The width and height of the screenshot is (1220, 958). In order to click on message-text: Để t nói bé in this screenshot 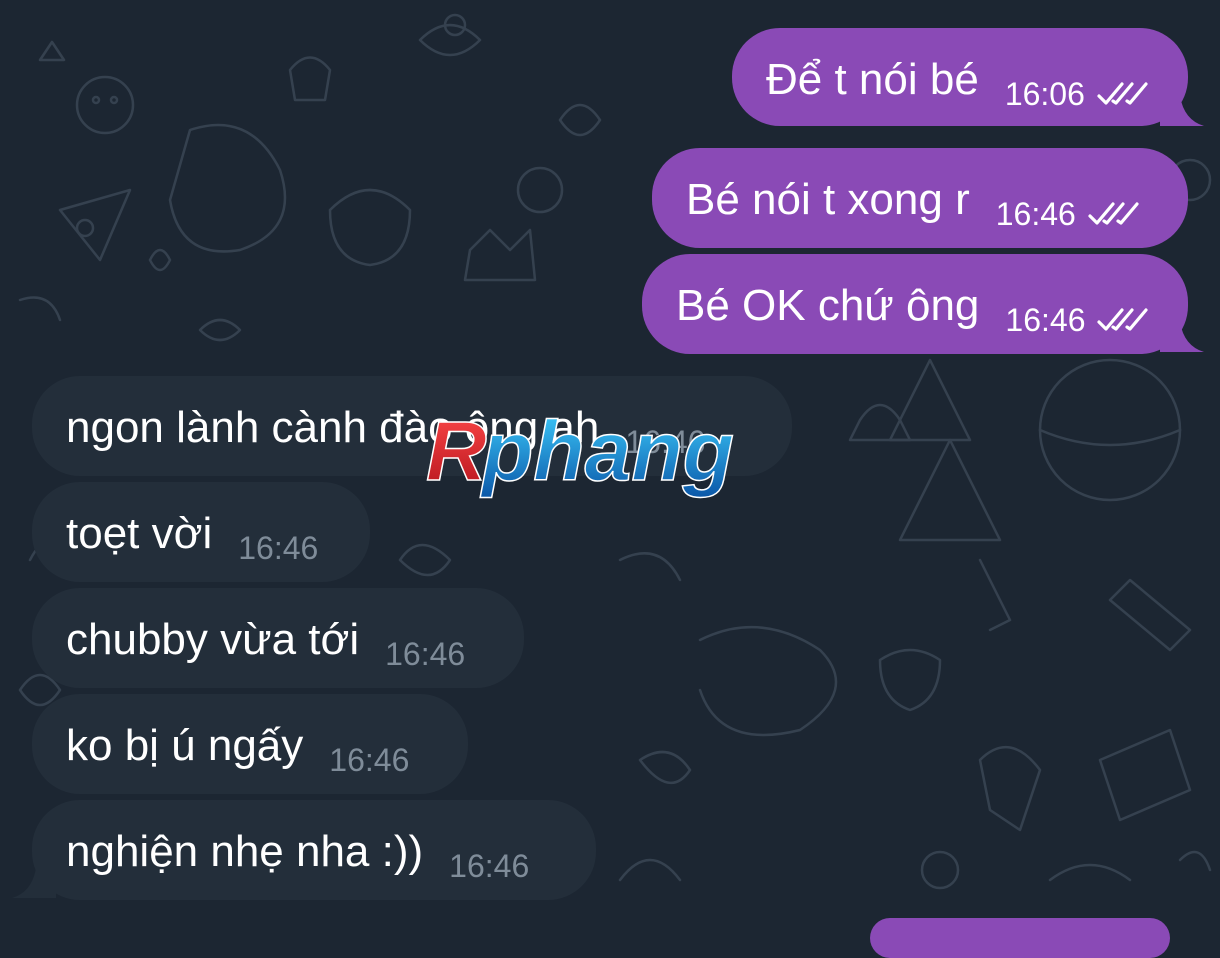, I will do `click(872, 79)`.